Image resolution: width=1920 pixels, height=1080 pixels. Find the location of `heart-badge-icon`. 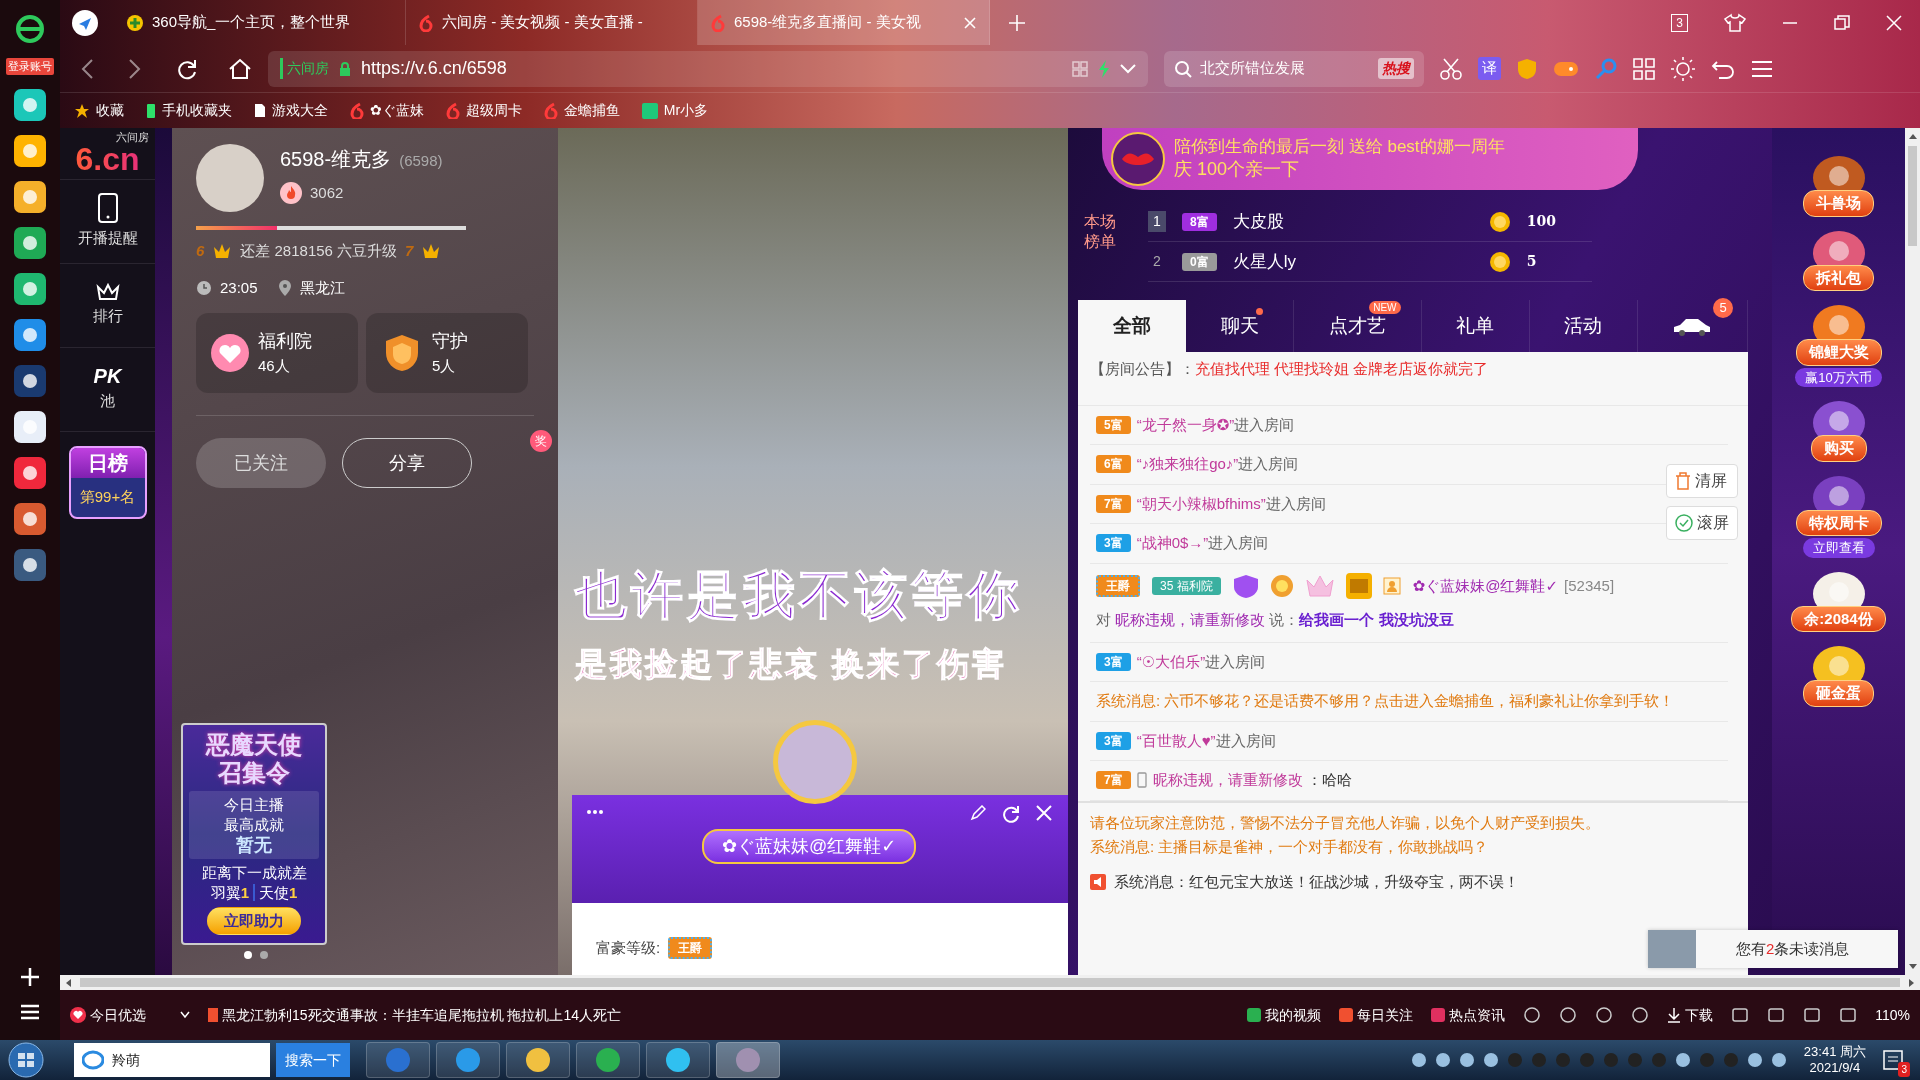

heart-badge-icon is located at coordinates (230, 353).